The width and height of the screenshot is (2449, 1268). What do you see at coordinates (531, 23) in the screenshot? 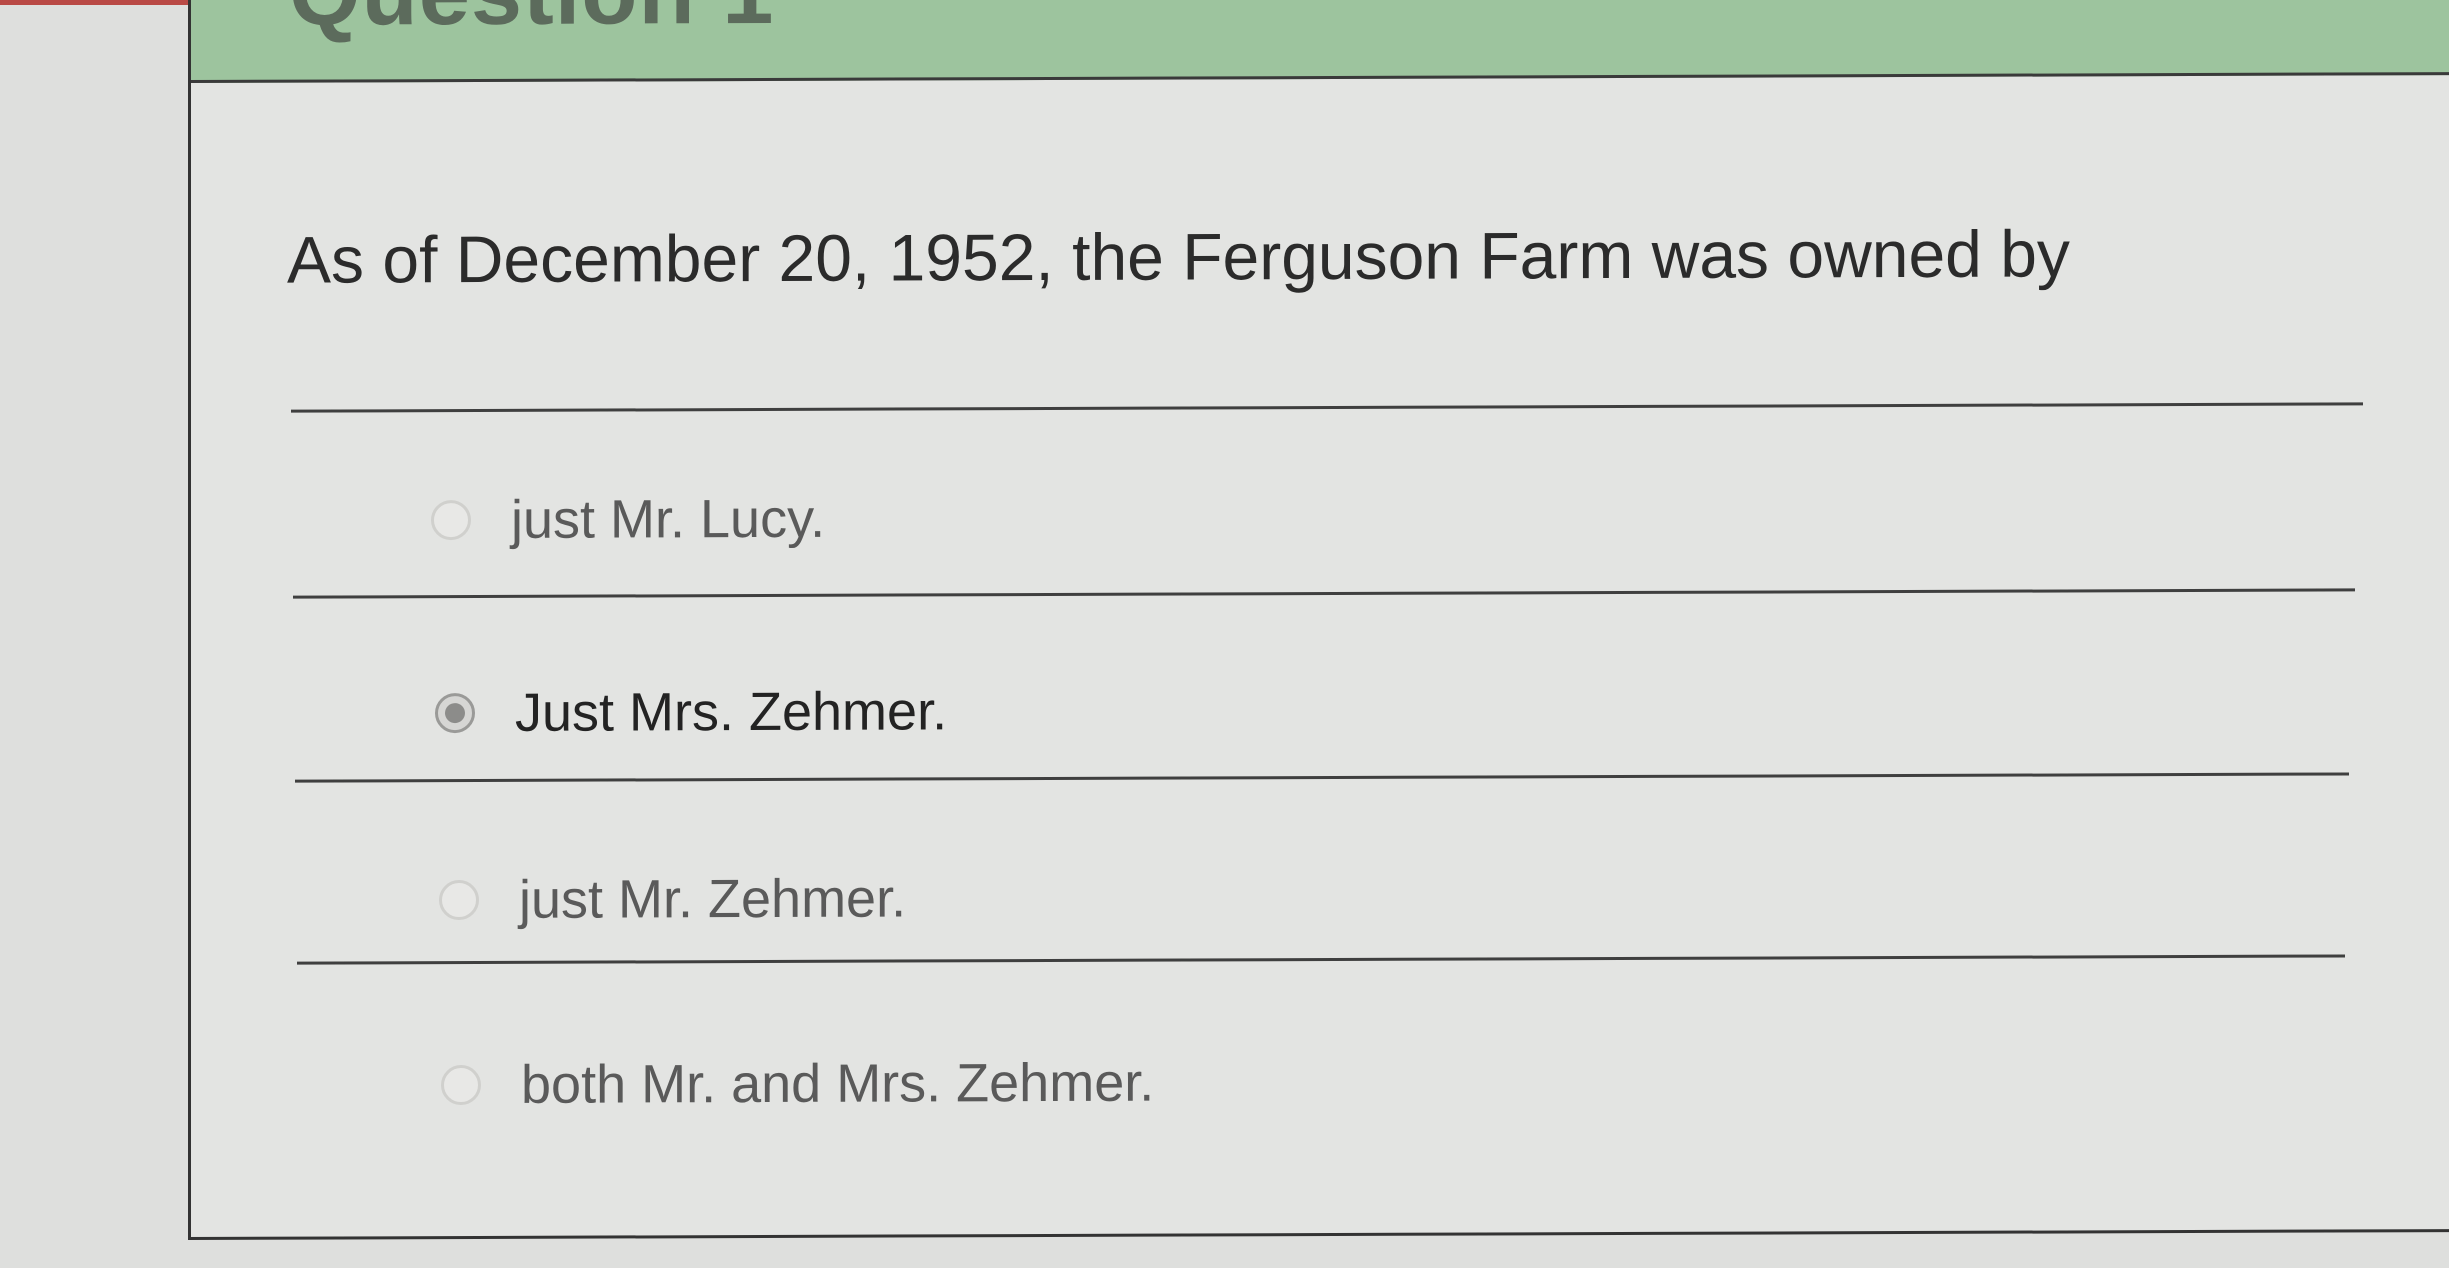
I see `question-title: Question 1` at bounding box center [531, 23].